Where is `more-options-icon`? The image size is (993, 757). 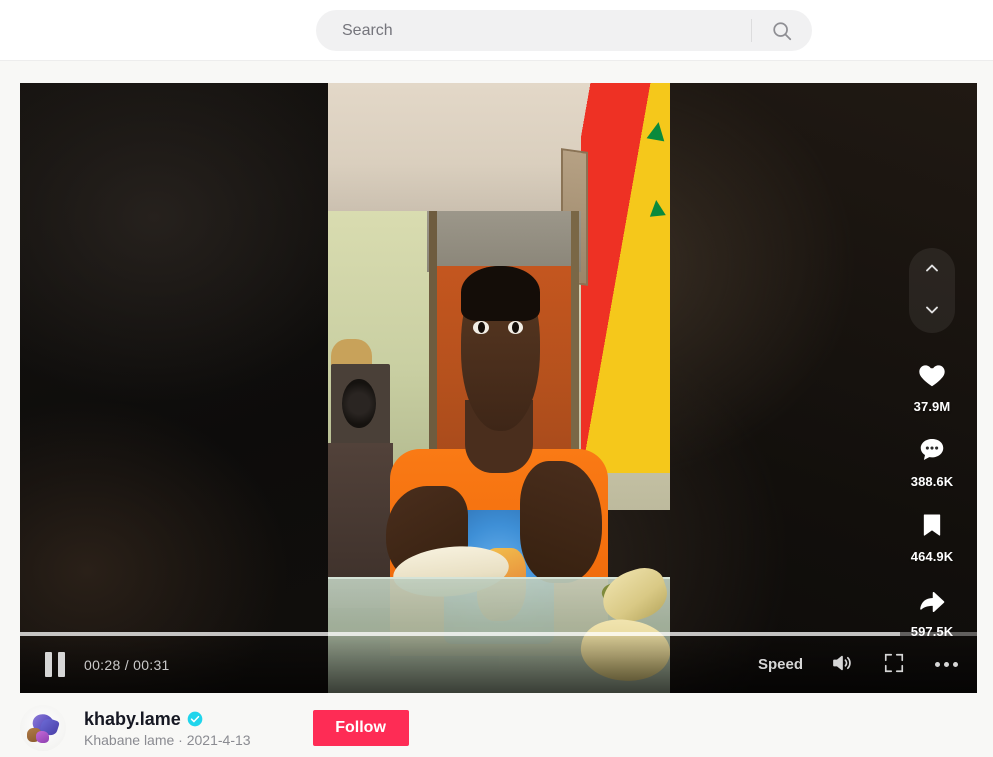
more-options-icon is located at coordinates (946, 664).